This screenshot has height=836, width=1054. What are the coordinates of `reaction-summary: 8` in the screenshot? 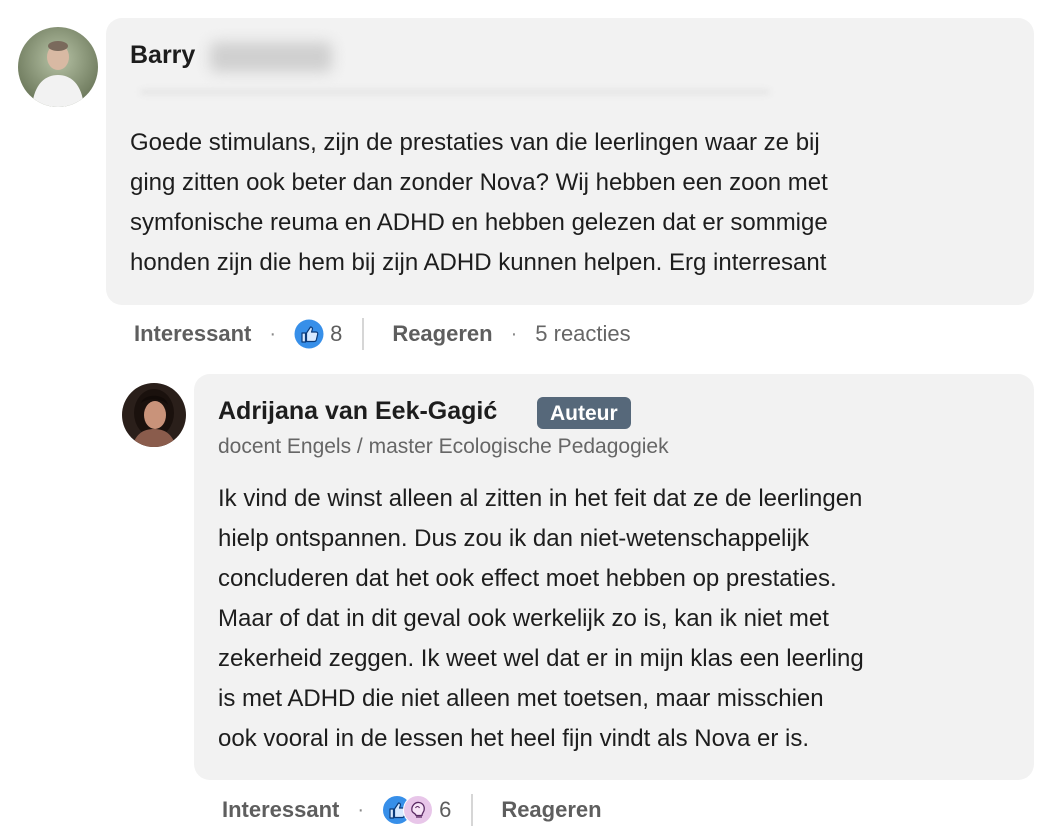 It's located at (318, 334).